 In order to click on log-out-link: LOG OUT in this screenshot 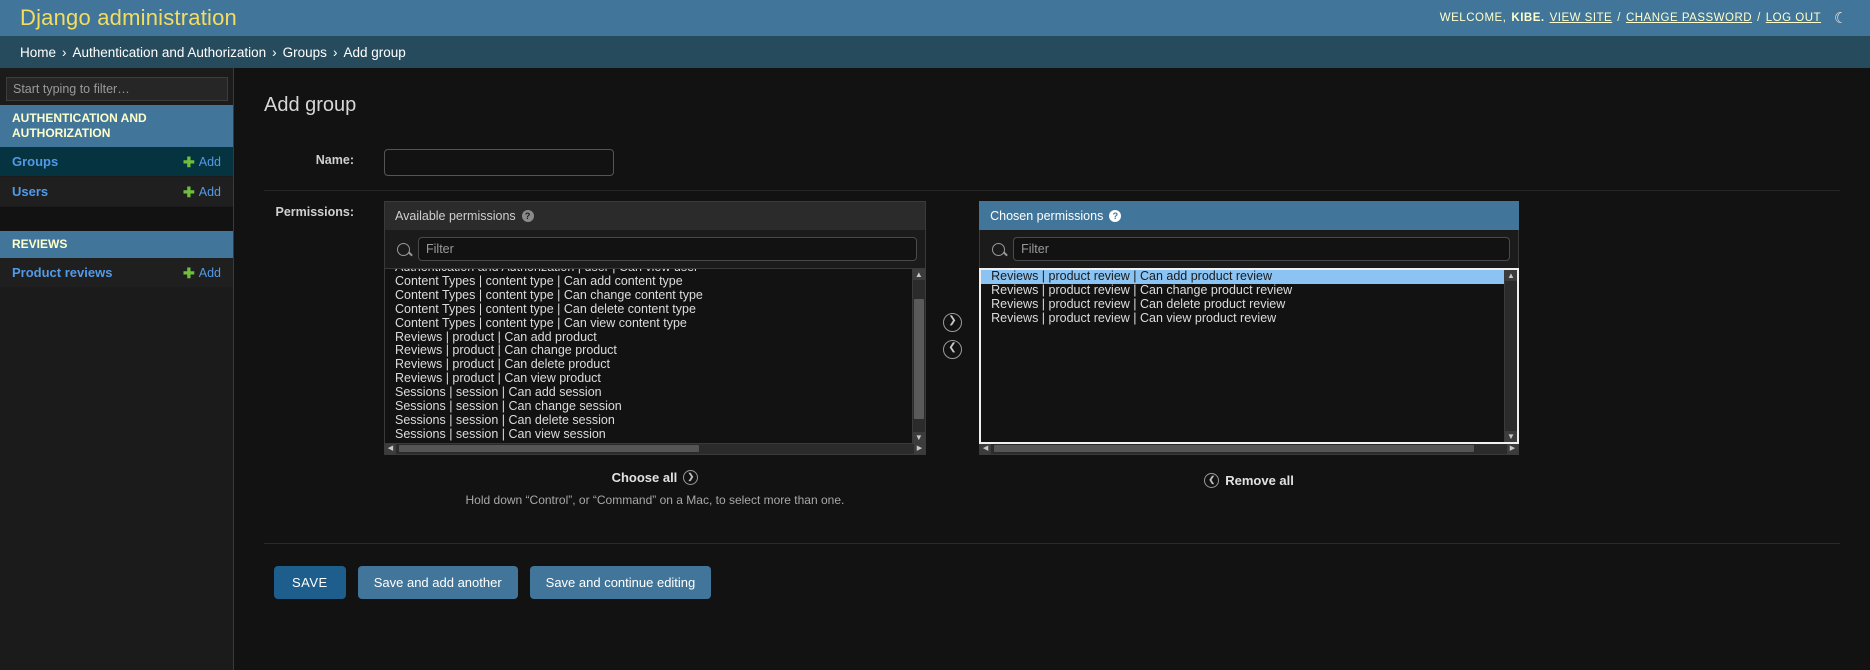, I will do `click(1793, 18)`.